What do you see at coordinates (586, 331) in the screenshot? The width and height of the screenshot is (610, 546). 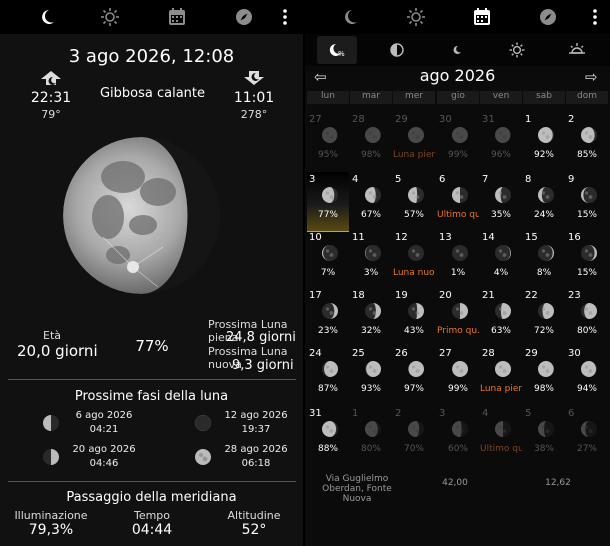 I see `illumination-percent: 80%` at bounding box center [586, 331].